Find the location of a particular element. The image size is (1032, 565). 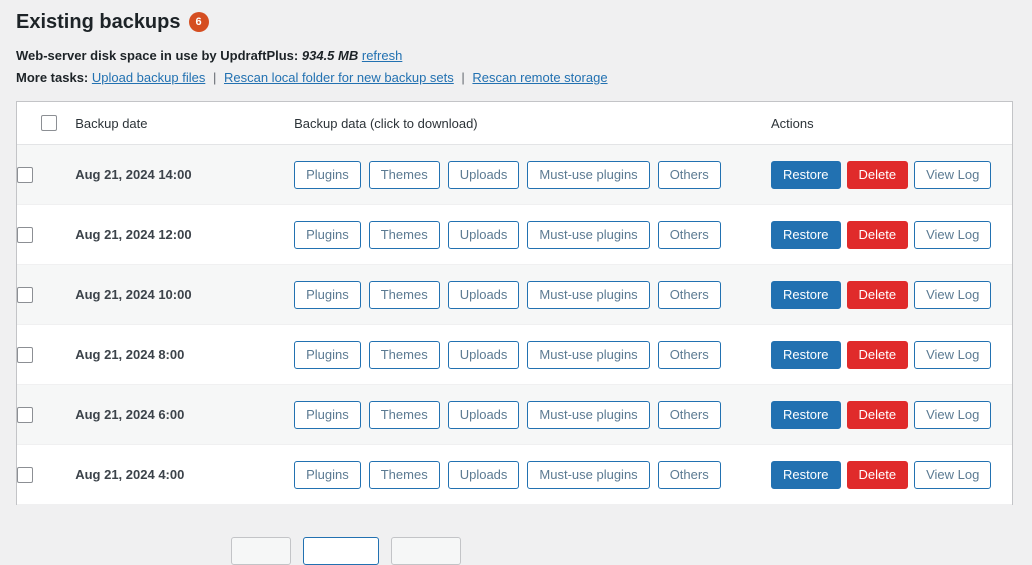

refresh-link: refresh is located at coordinates (382, 55).